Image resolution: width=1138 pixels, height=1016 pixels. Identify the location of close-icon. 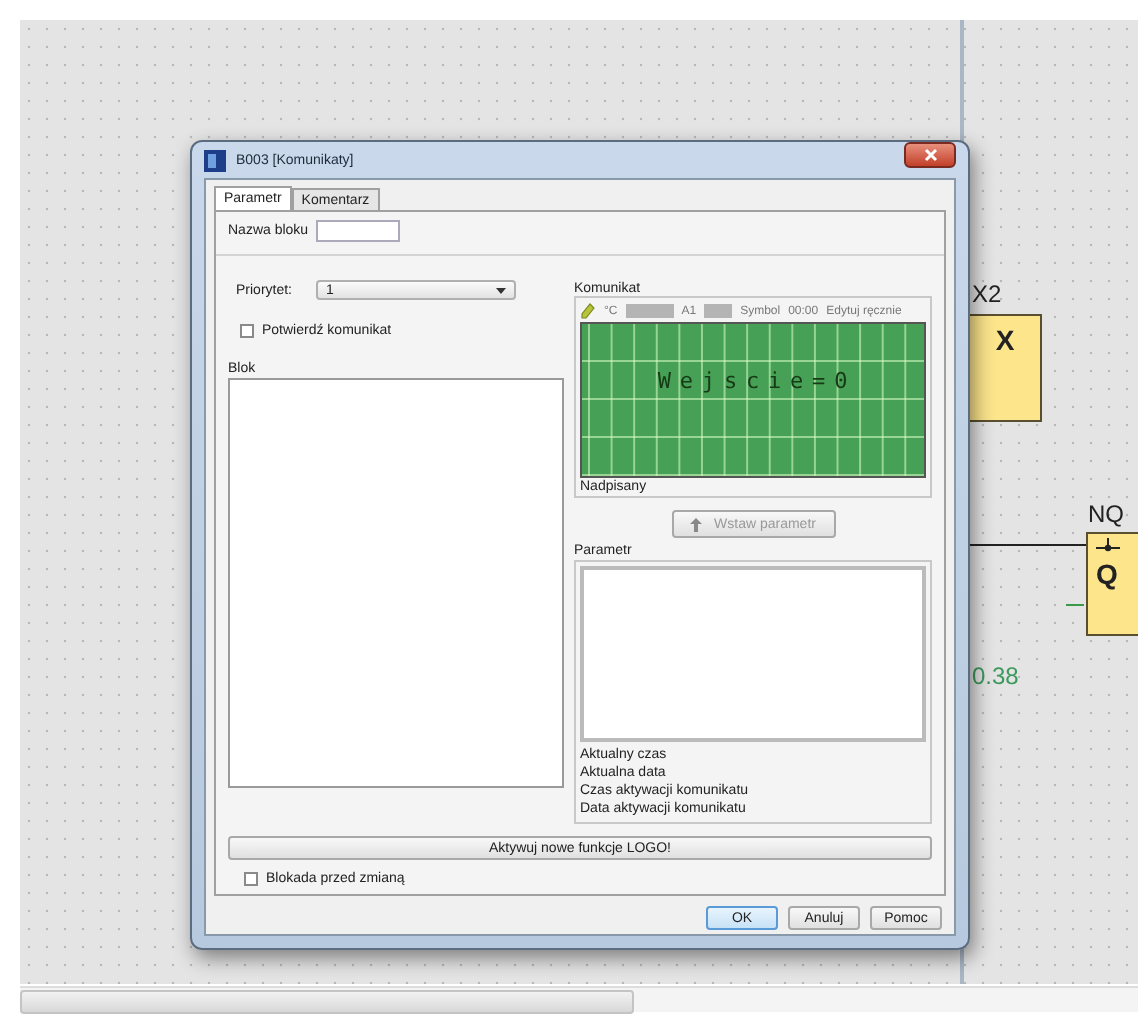
(930, 155).